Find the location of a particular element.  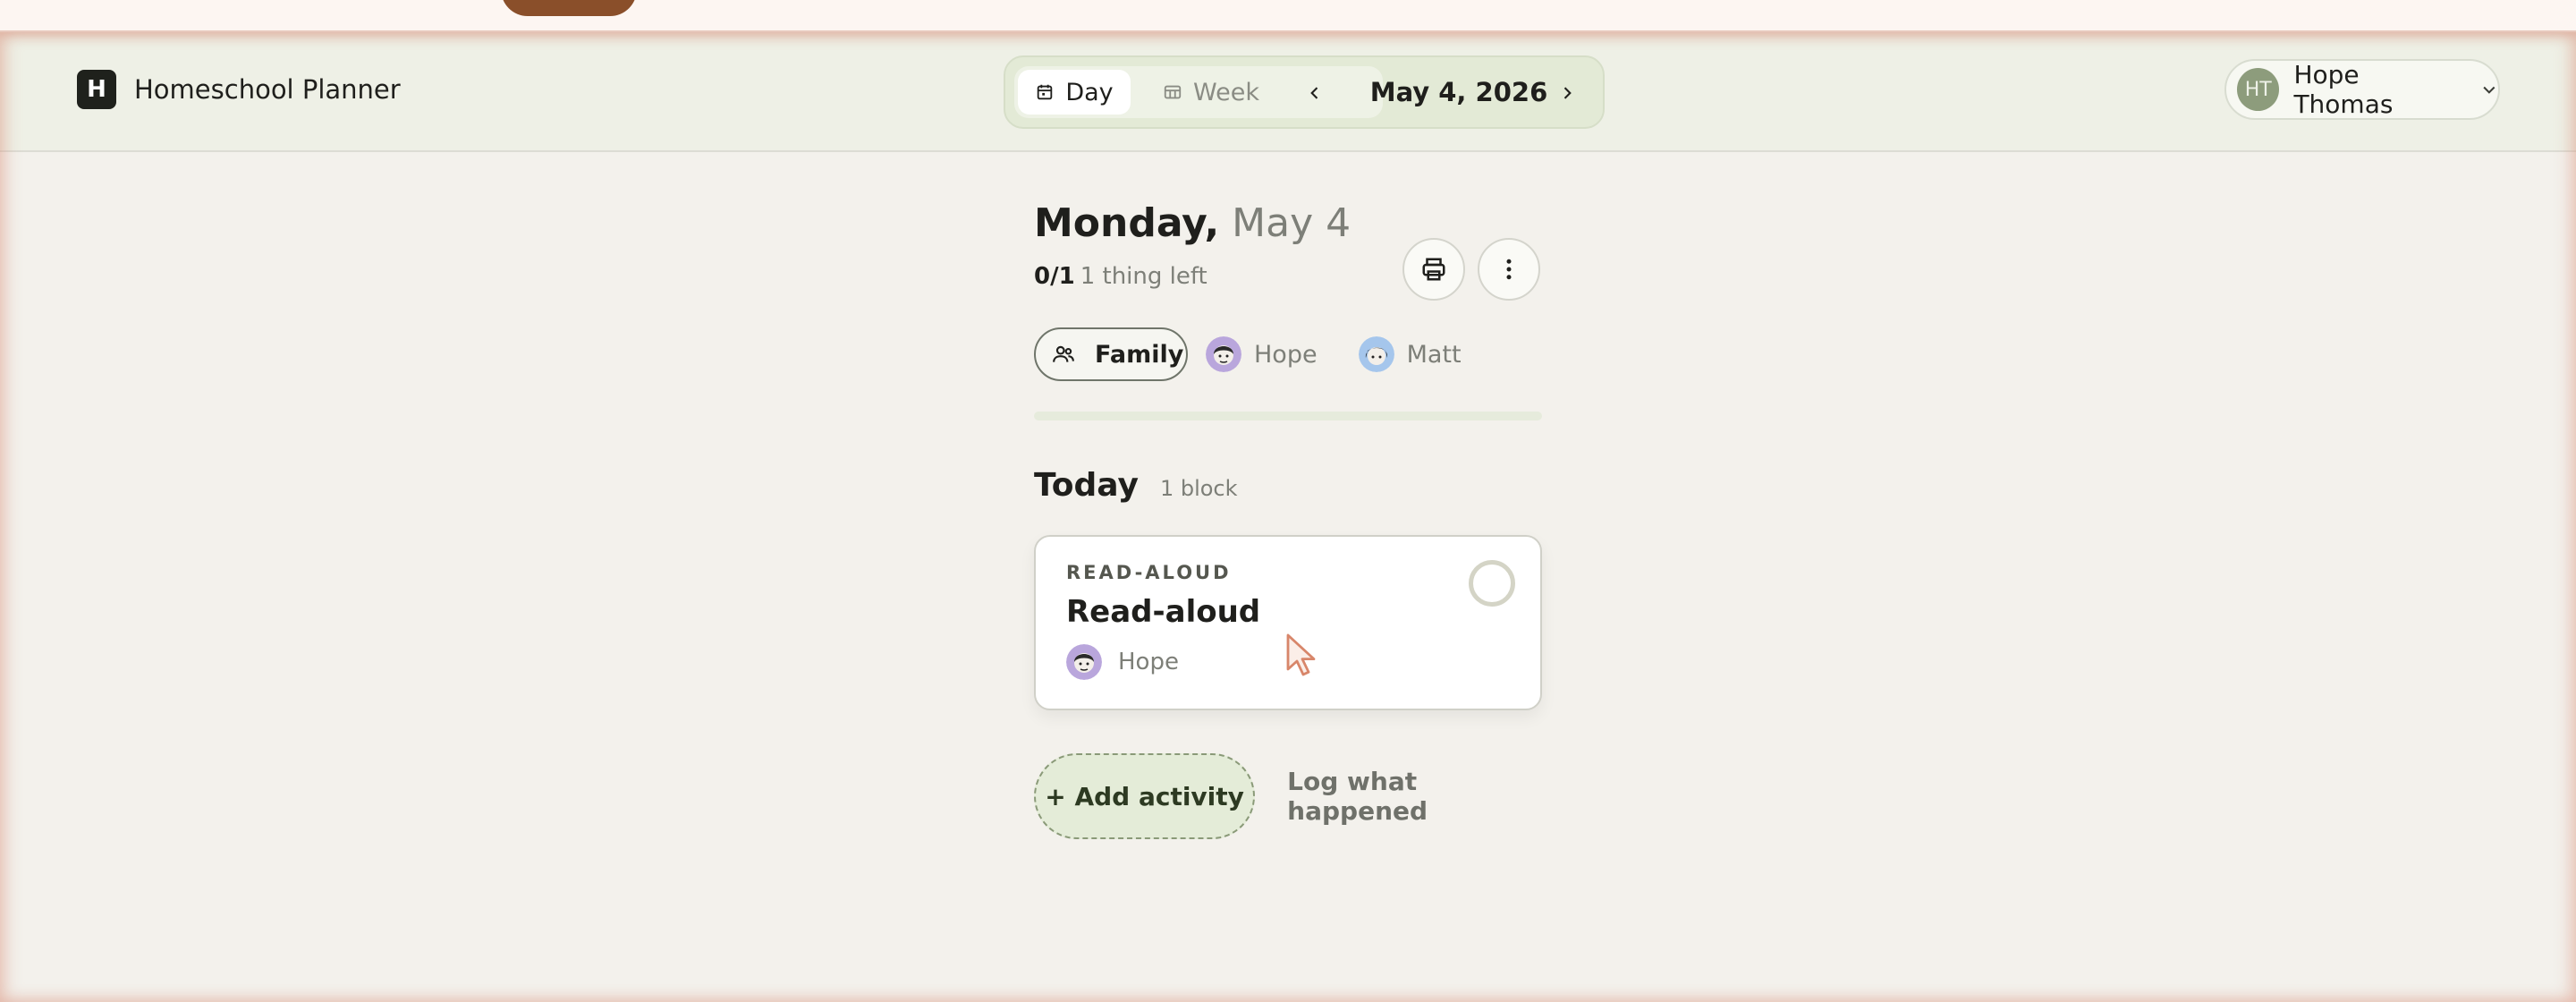

activity-kicker: READ-ALOUD is located at coordinates (1149, 572).